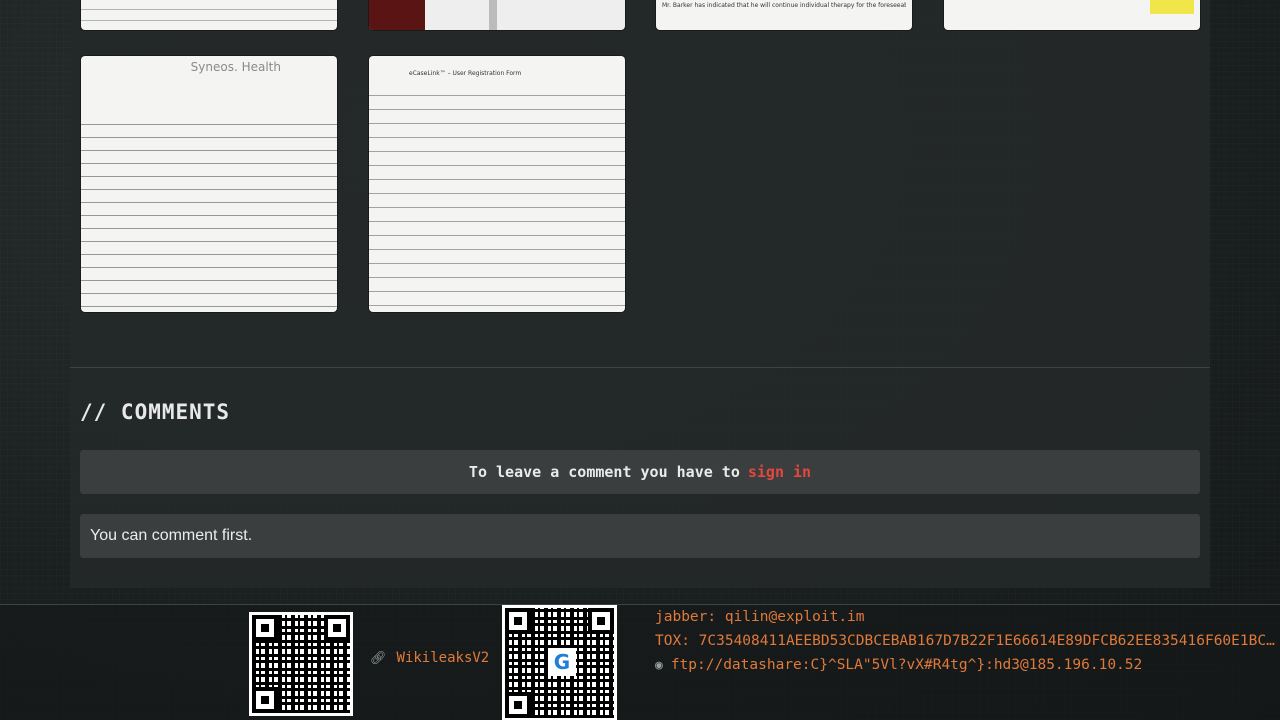 This screenshot has height=720, width=1280. I want to click on link-icon: 🔗︎, so click(378, 658).